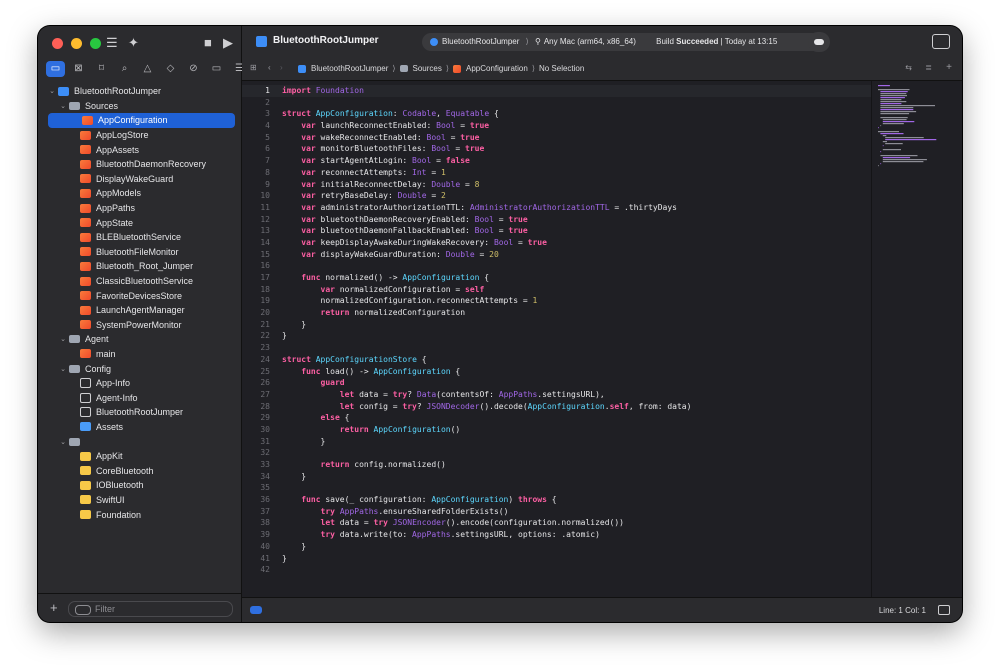  What do you see at coordinates (139, 149) in the screenshot?
I see `tree-item: AppAssets` at bounding box center [139, 149].